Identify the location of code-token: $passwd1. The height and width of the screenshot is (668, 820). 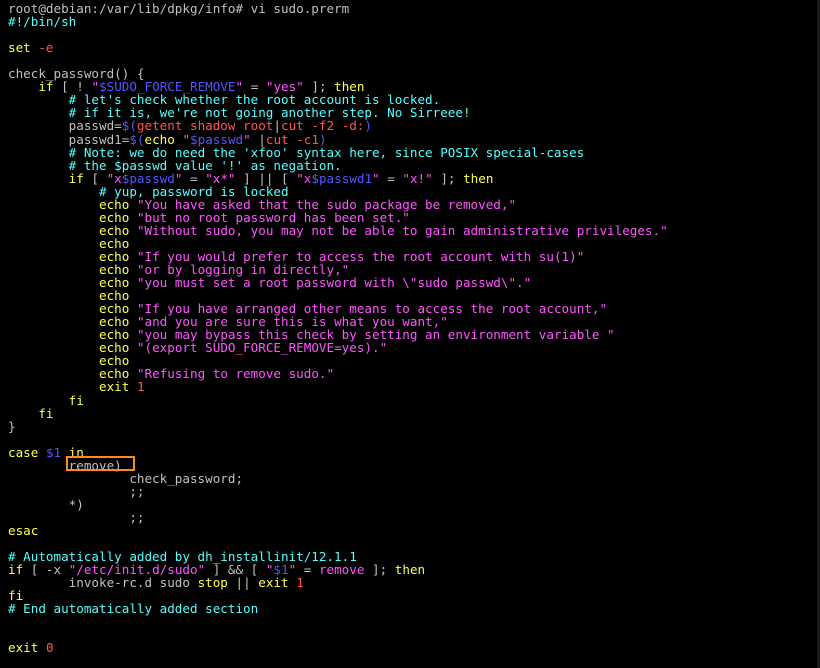
(342, 178).